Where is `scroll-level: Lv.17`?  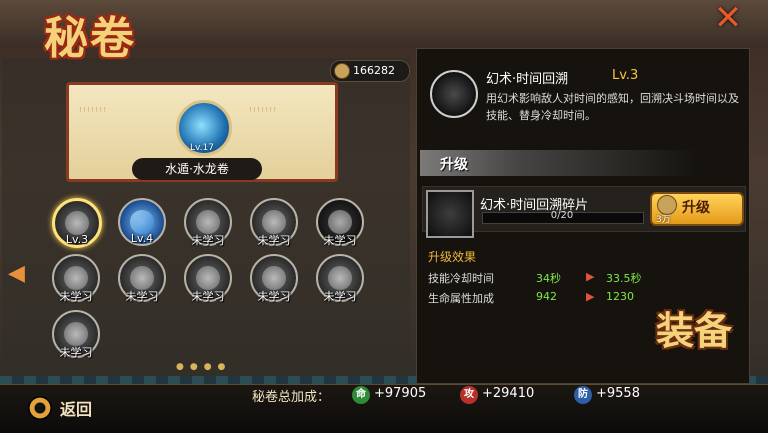
scroll-level: Lv.17 is located at coordinates (202, 148).